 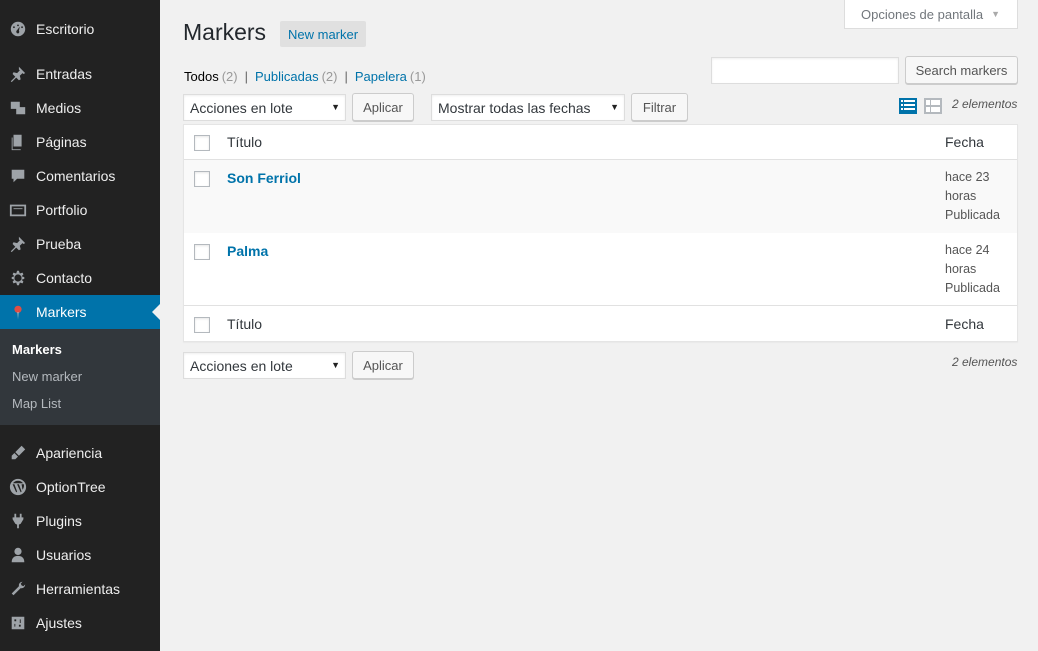 What do you see at coordinates (933, 106) in the screenshot?
I see `excerpt-view-icon` at bounding box center [933, 106].